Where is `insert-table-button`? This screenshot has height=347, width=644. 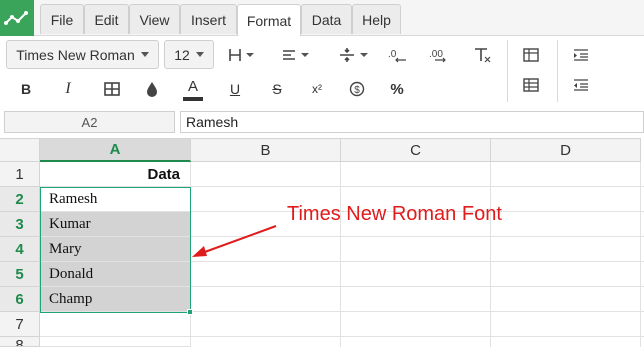 insert-table-button is located at coordinates (531, 55).